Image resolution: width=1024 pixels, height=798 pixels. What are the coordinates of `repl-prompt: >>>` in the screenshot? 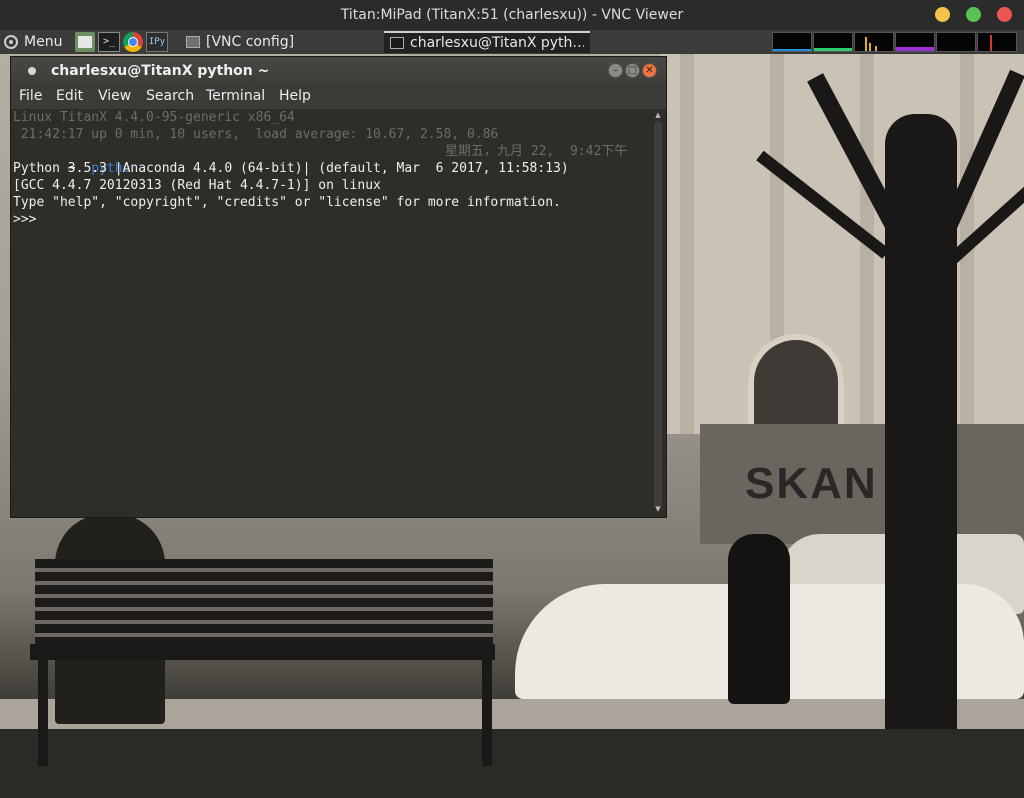 It's located at (24, 219).